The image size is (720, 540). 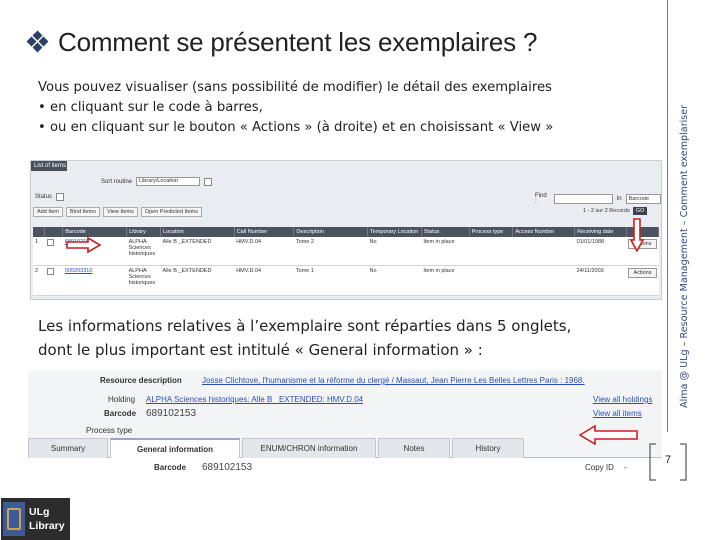 What do you see at coordinates (445, 280) in the screenshot?
I see `status-cell: Item in place` at bounding box center [445, 280].